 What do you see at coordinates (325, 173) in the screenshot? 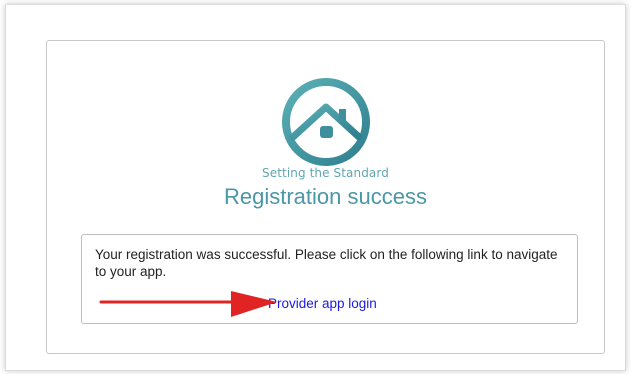
I see `logo-tagline: Setting the Standard` at bounding box center [325, 173].